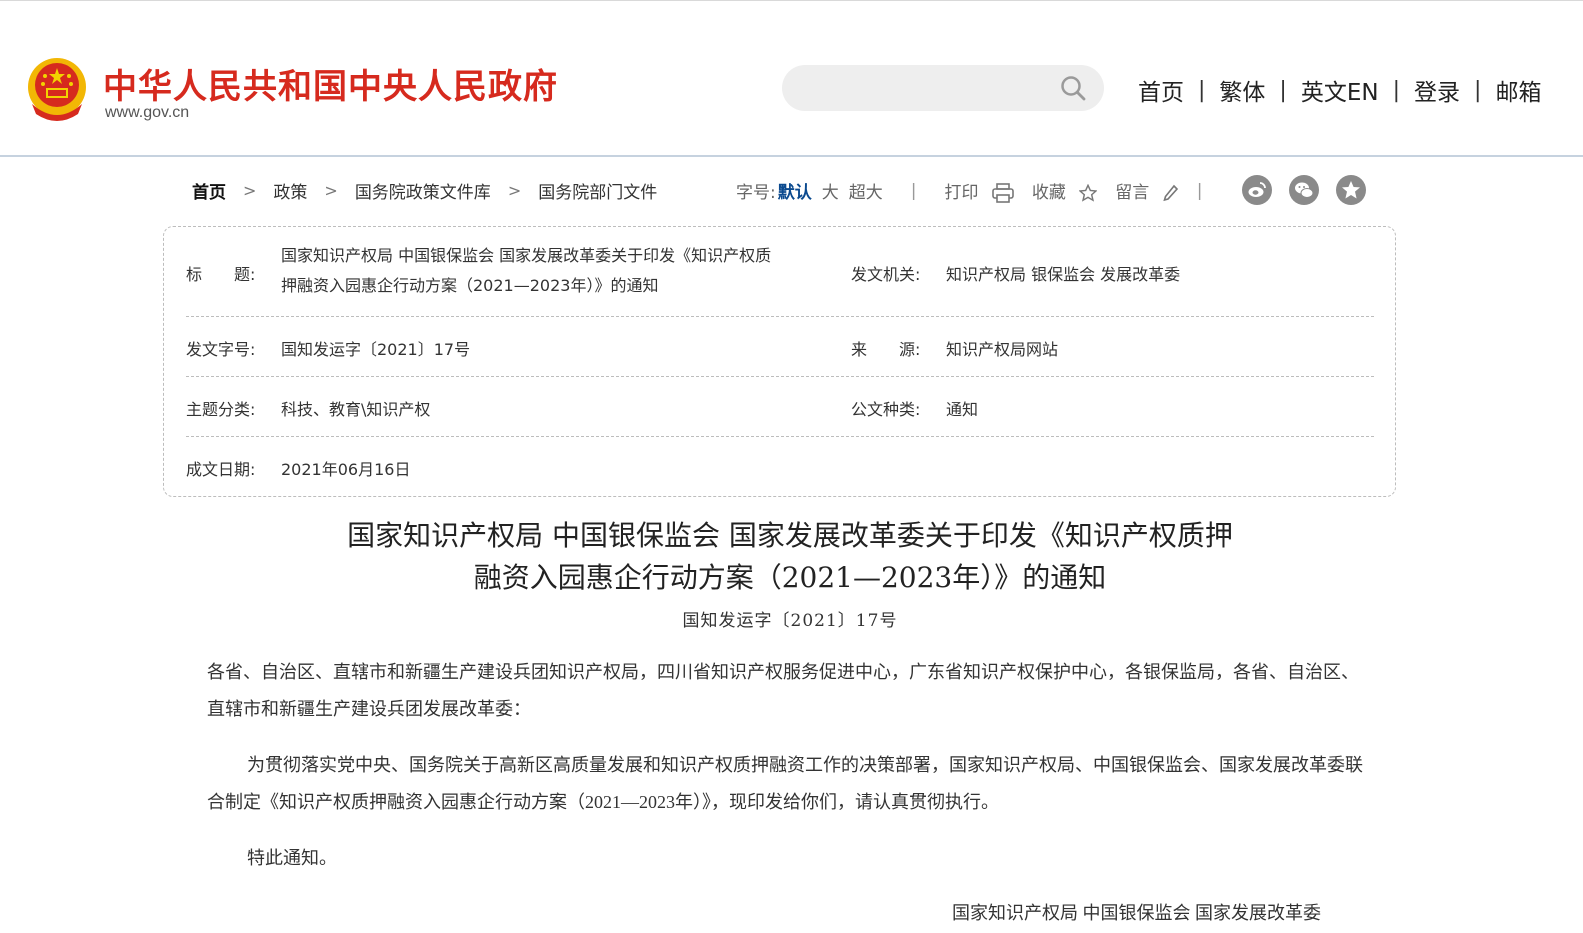 Image resolution: width=1583 pixels, height=933 pixels. I want to click on date-label: 成文日期:, so click(221, 469).